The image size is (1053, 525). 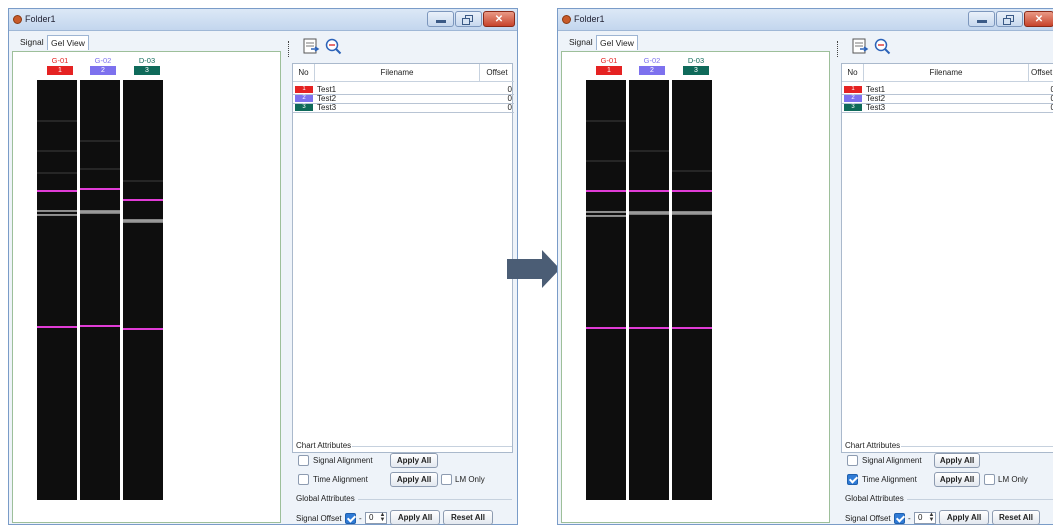 I want to click on lane-number-badge: 3, so click(x=696, y=70).